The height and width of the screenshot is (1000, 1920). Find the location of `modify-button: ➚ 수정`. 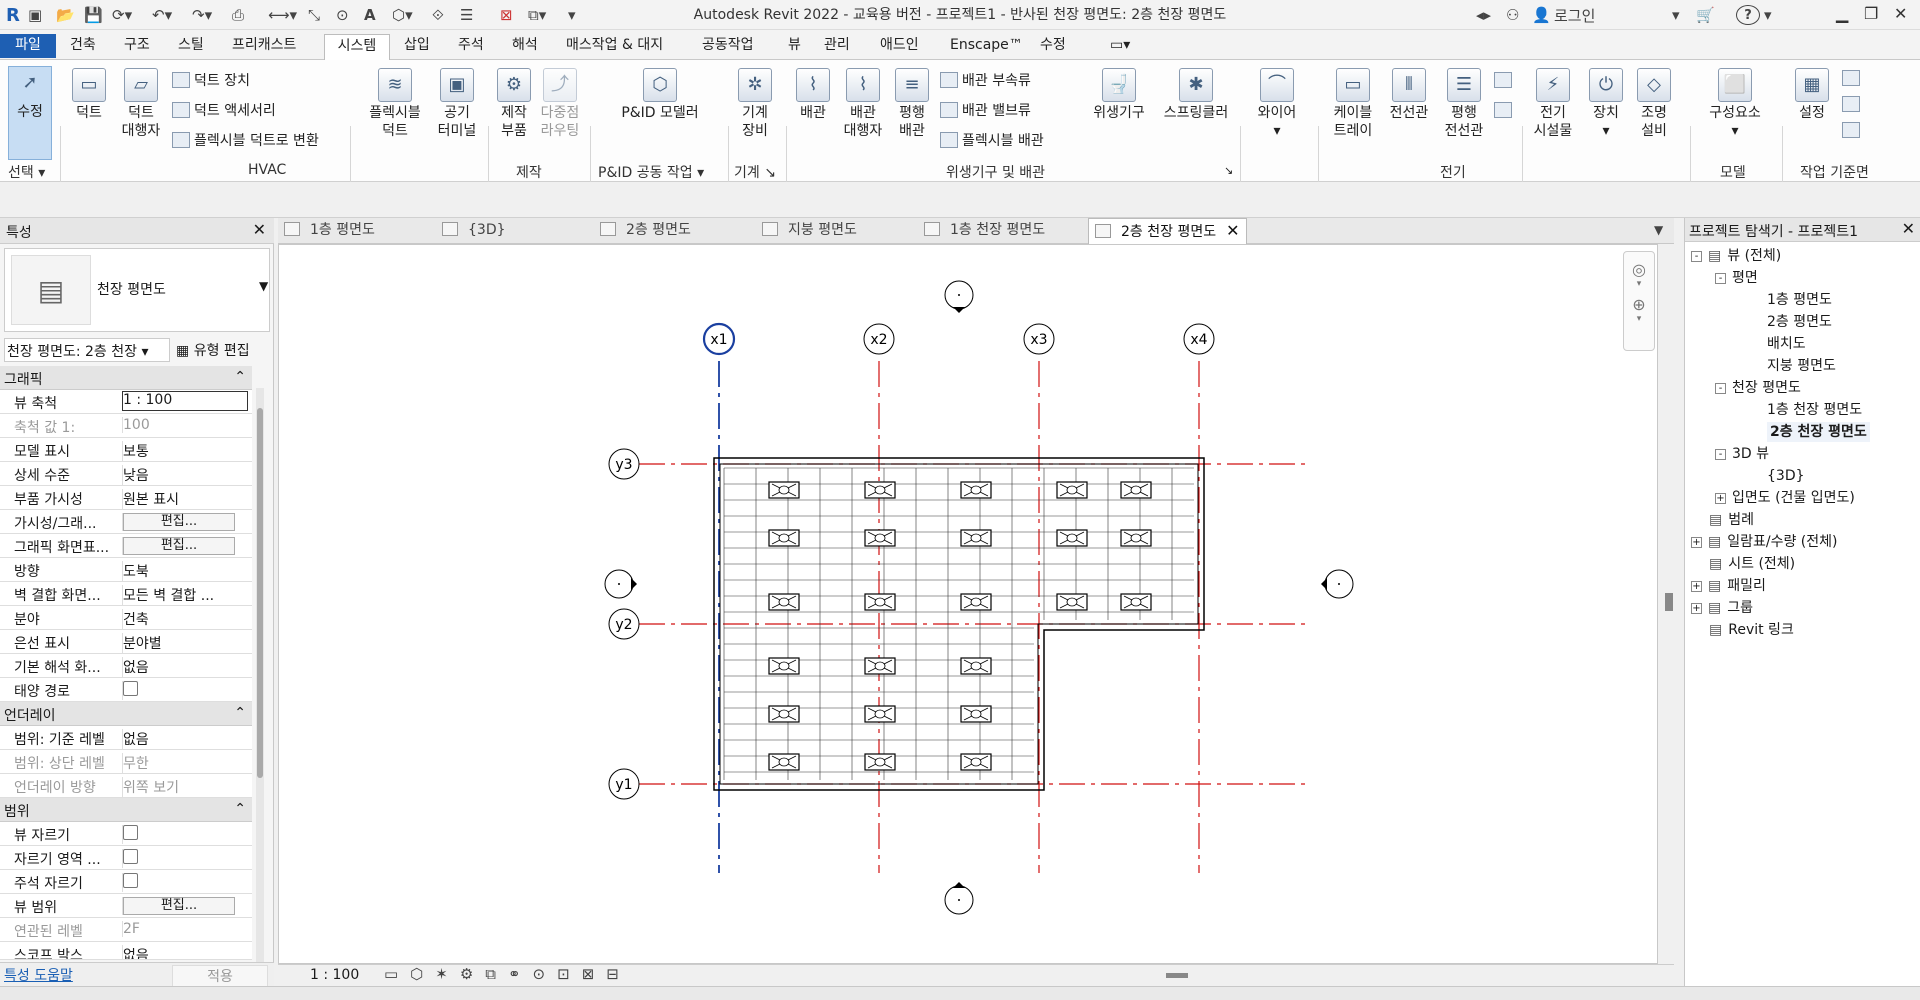

modify-button: ➚ 수정 is located at coordinates (30, 113).